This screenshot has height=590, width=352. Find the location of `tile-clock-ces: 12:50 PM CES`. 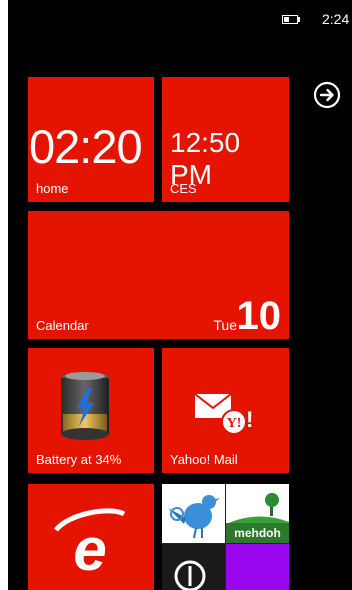

tile-clock-ces: 12:50 PM CES is located at coordinates (225, 139).